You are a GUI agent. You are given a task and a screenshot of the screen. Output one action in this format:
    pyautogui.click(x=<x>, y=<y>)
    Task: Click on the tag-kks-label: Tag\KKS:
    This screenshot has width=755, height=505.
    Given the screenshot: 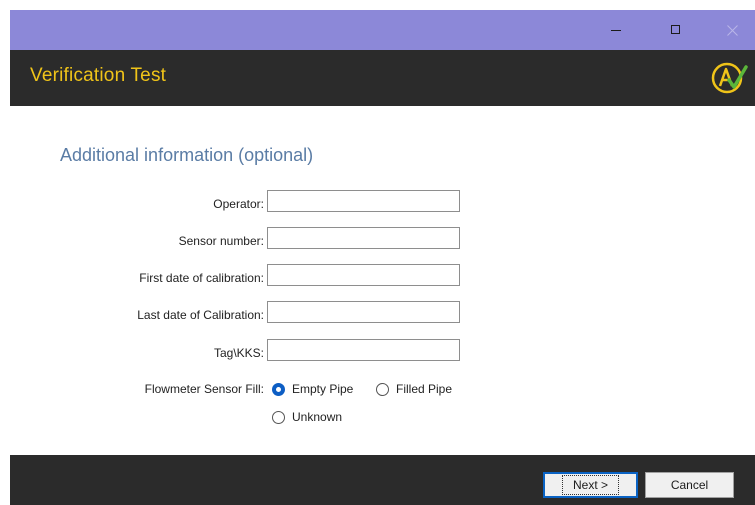 What is the action you would take?
    pyautogui.click(x=238, y=353)
    